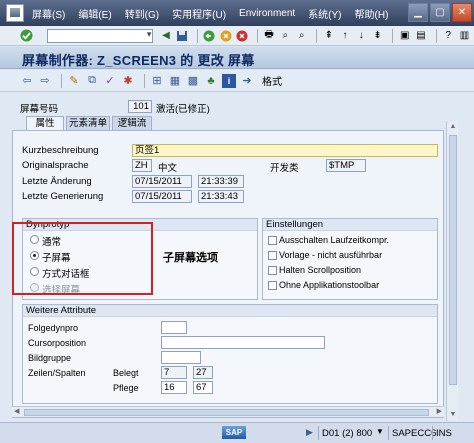  I want to click on insert-mode: INS, so click(444, 433).